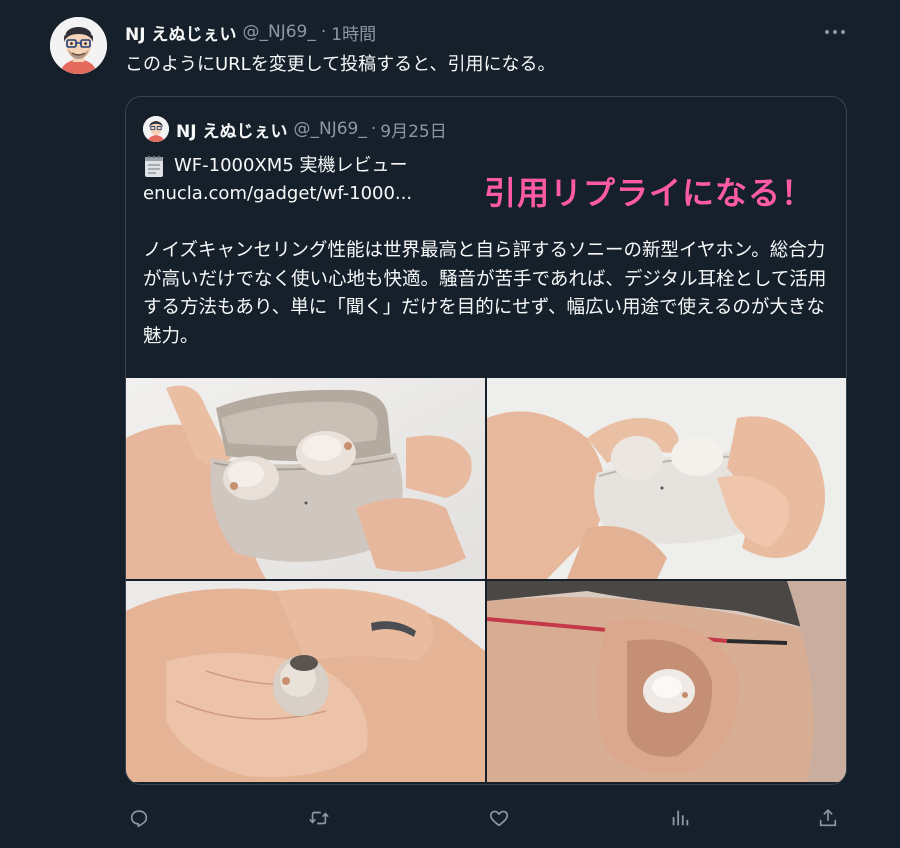 Image resolution: width=900 pixels, height=848 pixels. What do you see at coordinates (649, 193) in the screenshot?
I see `annotation-text: 引用リプライになる！` at bounding box center [649, 193].